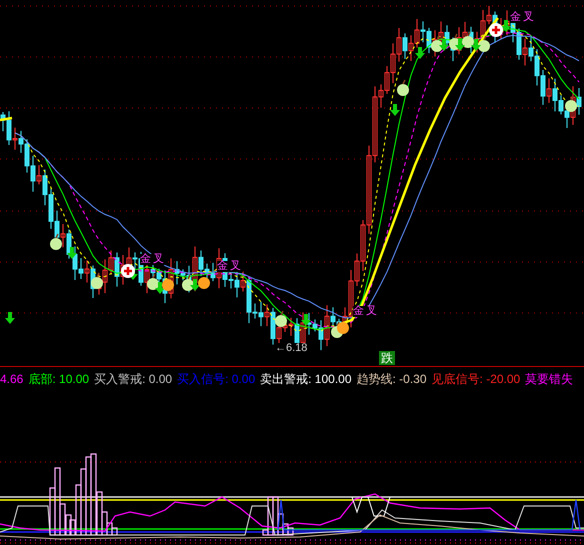 The width and height of the screenshot is (584, 545). I want to click on indicator-reading: 趋势线: -0.30, so click(391, 378).